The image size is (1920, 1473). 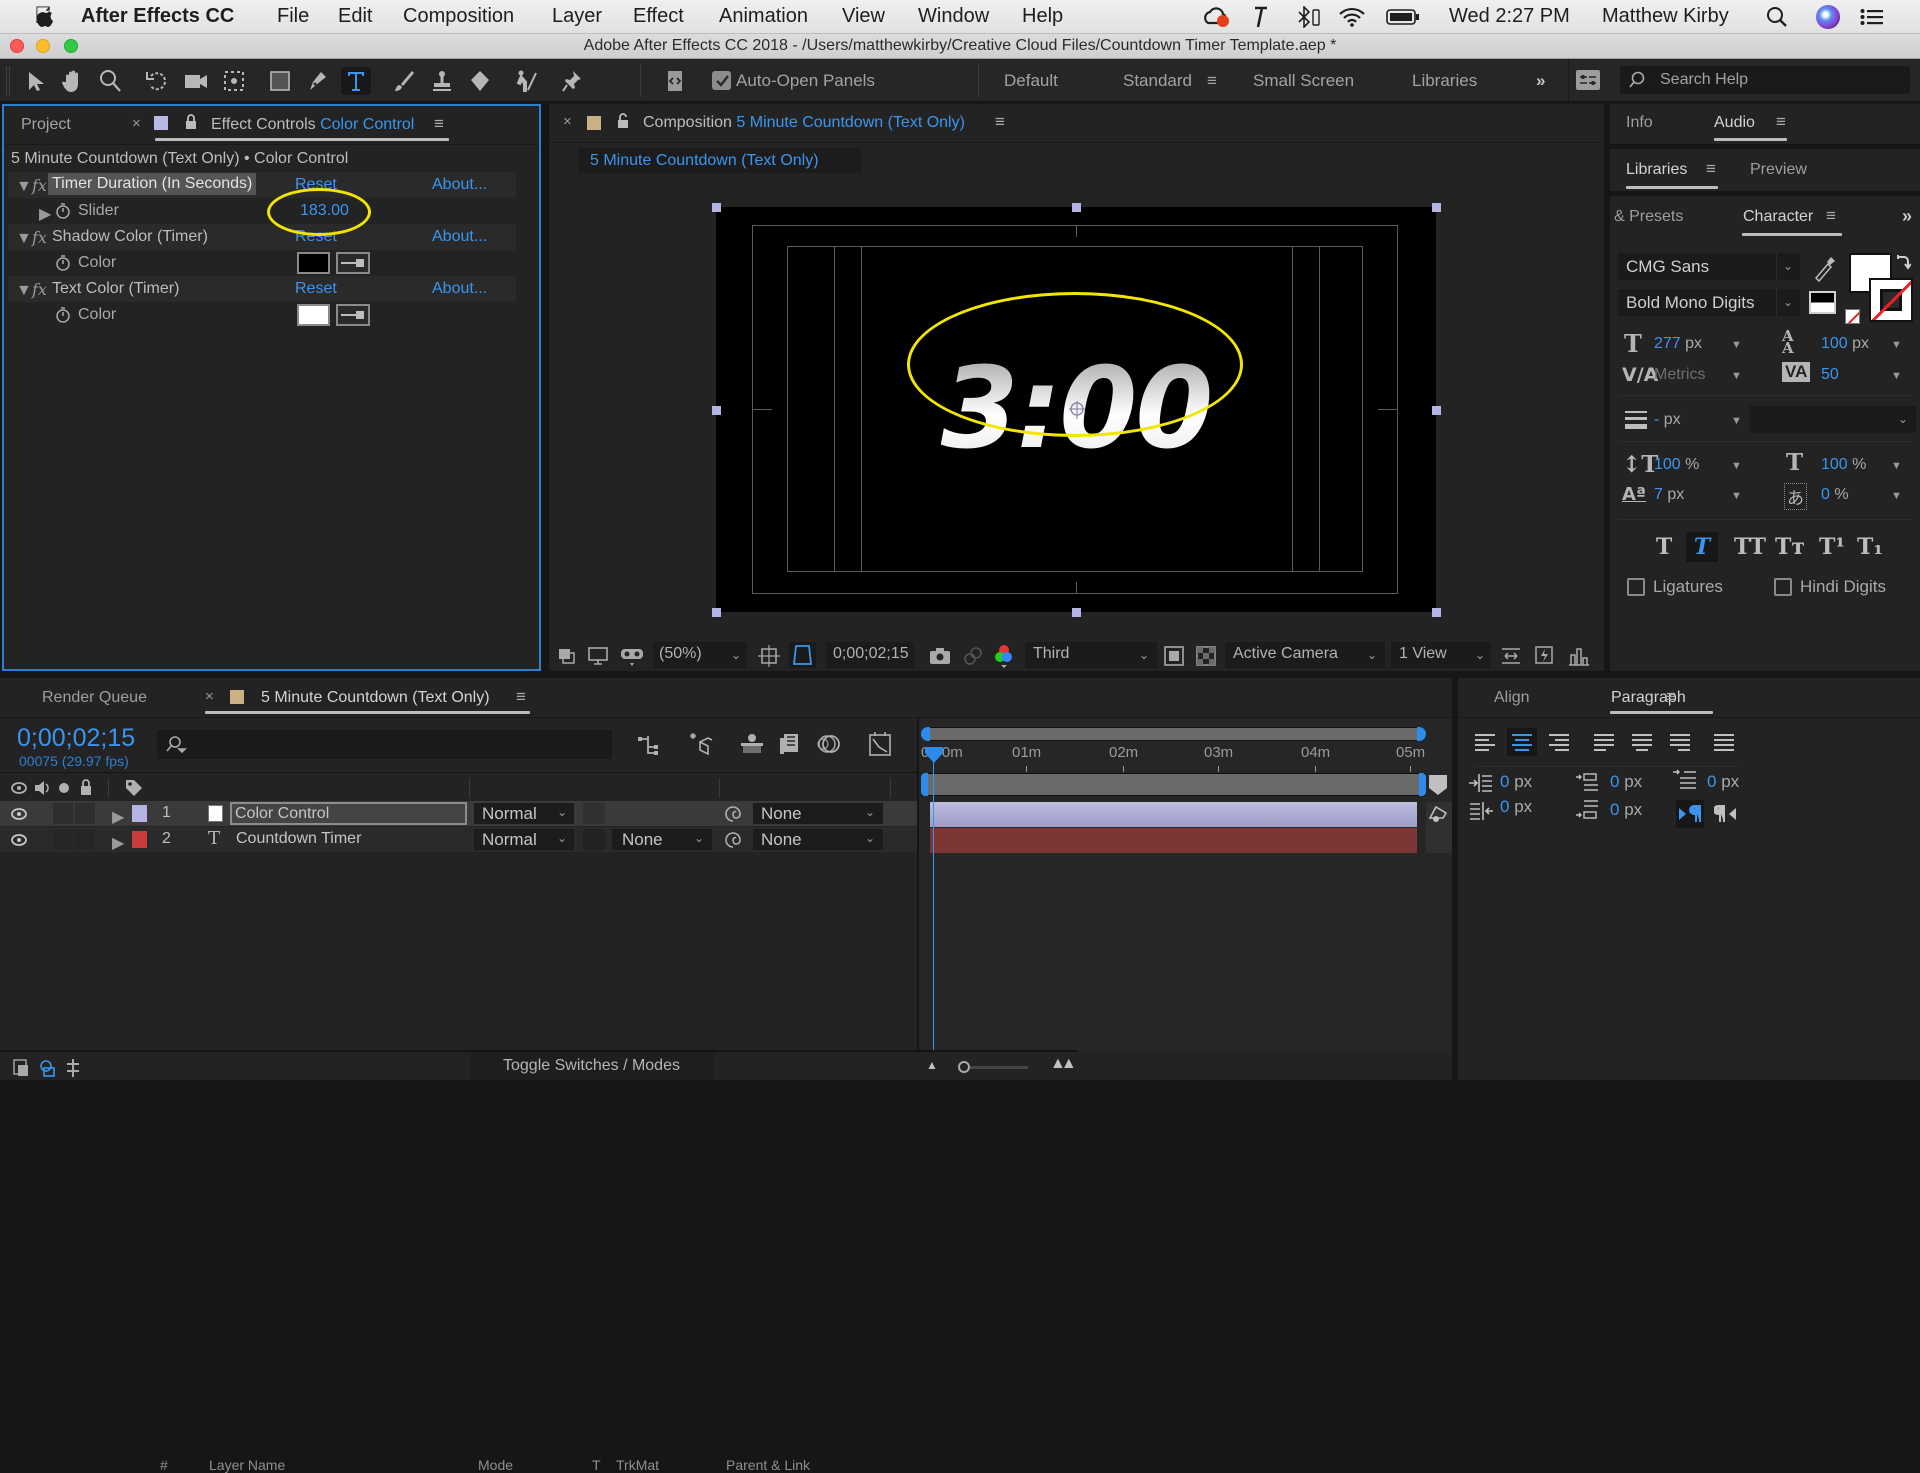 What do you see at coordinates (1709, 302) in the screenshot?
I see `font-style-dropdown: Bold Mono Digits ⌄` at bounding box center [1709, 302].